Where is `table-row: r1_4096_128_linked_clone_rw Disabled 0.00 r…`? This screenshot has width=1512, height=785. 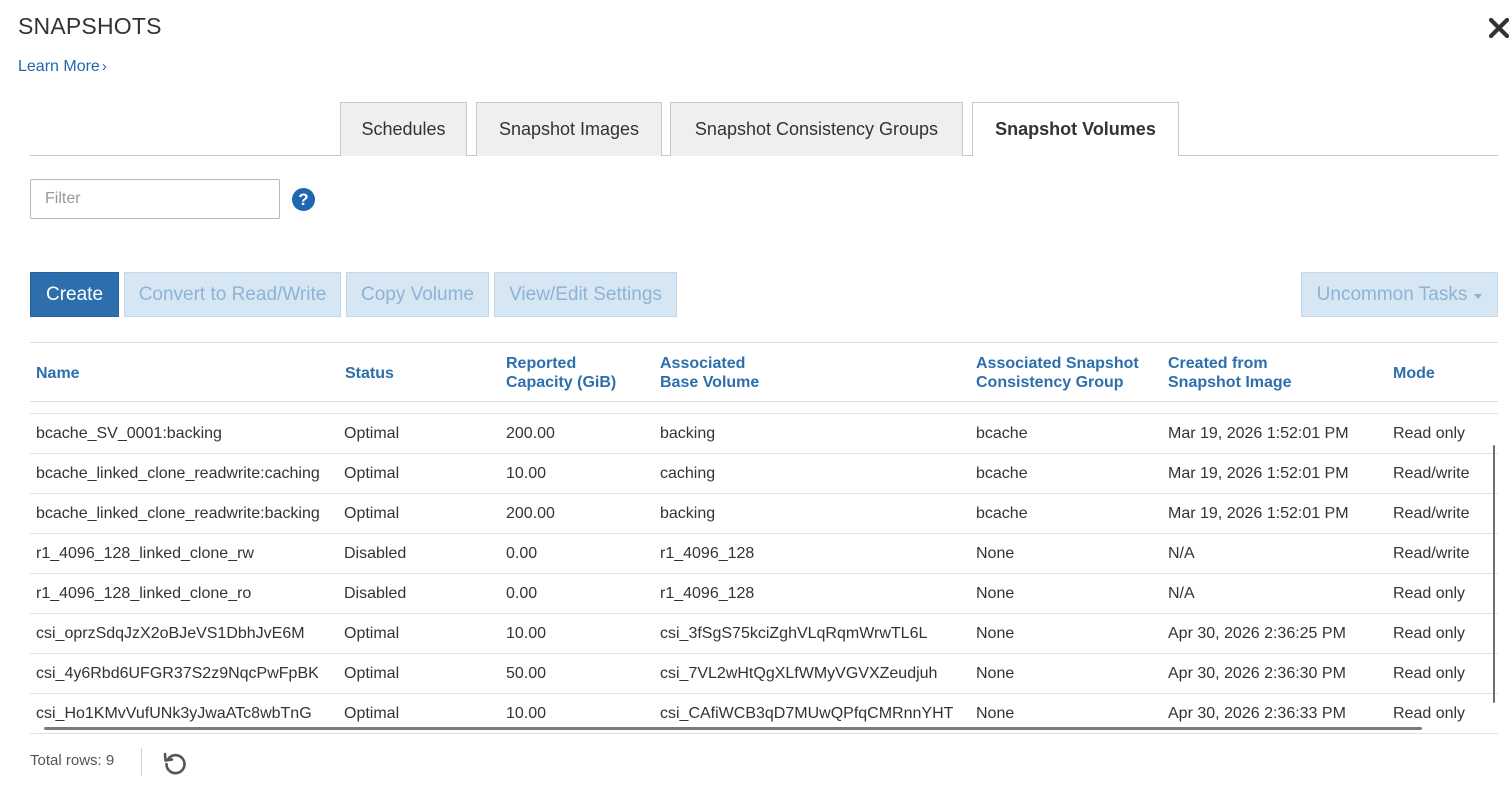
table-row: r1_4096_128_linked_clone_rw Disabled 0.00 r… is located at coordinates (764, 554).